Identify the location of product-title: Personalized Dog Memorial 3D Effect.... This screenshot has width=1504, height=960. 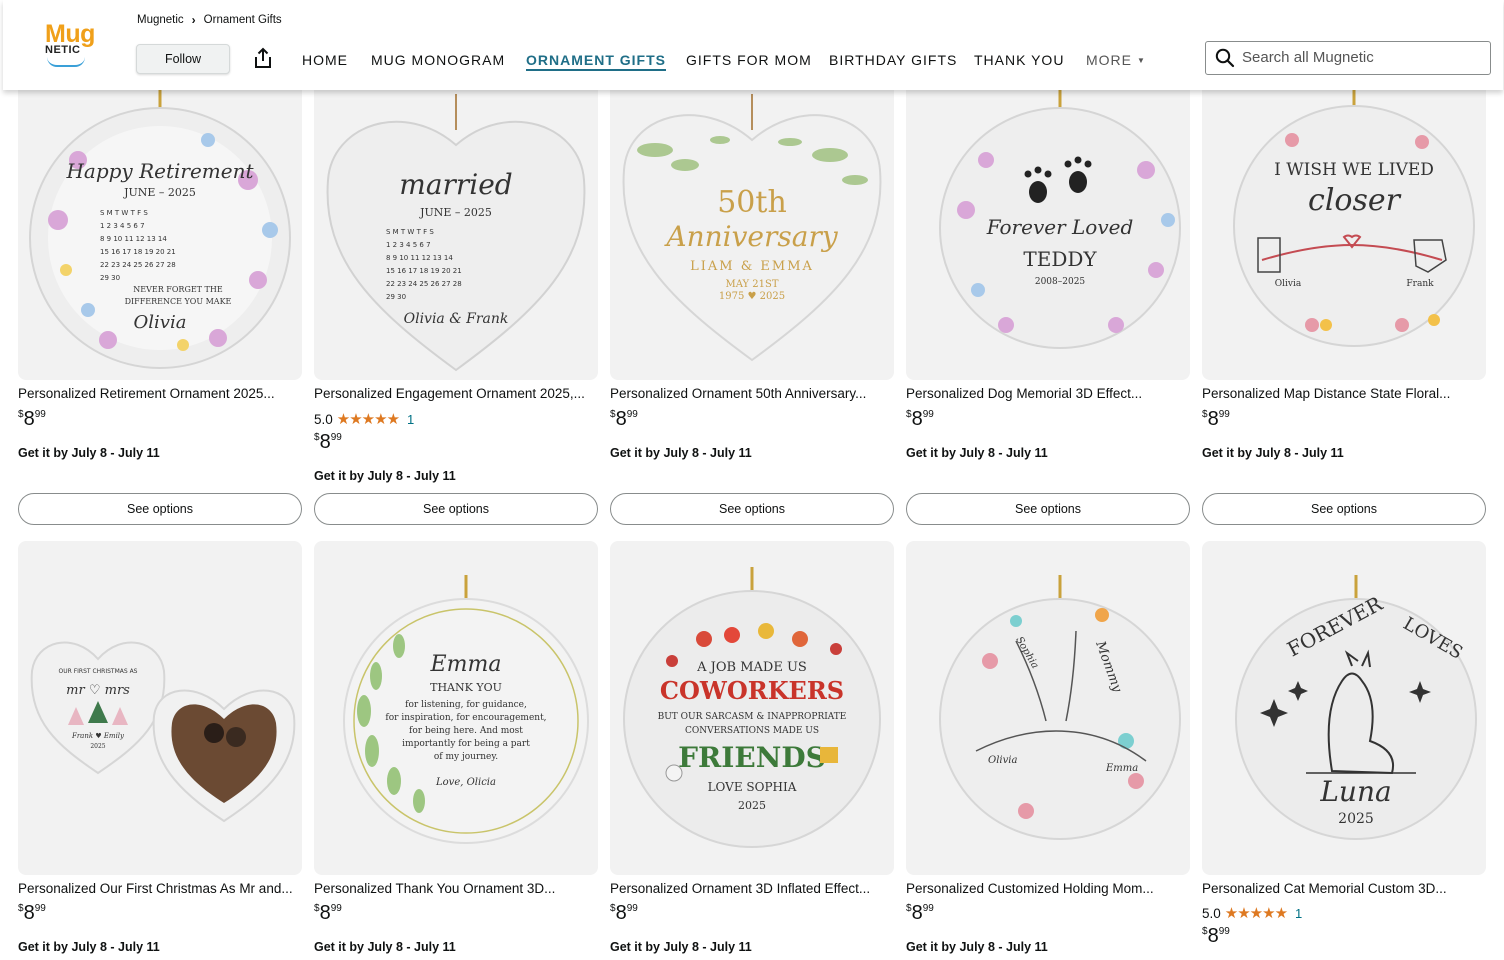
(1048, 393).